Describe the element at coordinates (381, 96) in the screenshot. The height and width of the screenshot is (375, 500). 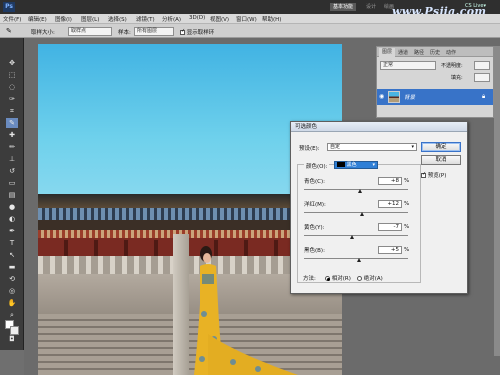
I see `visibility-eye-icon: ◉` at that location.